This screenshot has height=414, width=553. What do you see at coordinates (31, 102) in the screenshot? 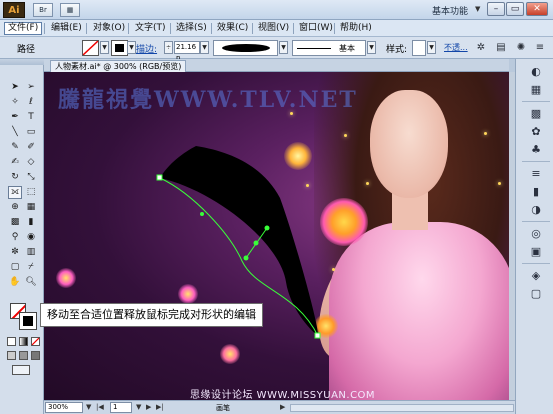
I see `lasso-tool-icon: ℓ` at bounding box center [31, 102].